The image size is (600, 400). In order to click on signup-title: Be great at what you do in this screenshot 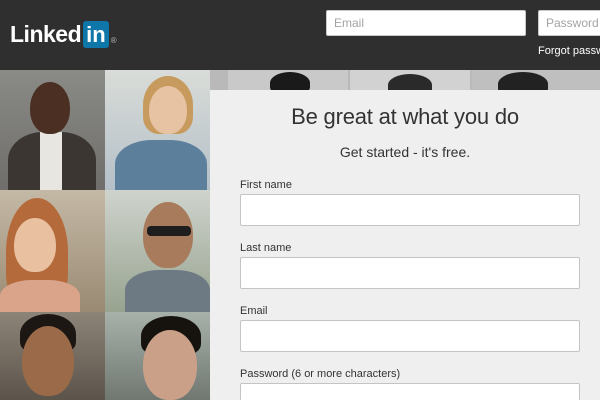, I will do `click(405, 116)`.